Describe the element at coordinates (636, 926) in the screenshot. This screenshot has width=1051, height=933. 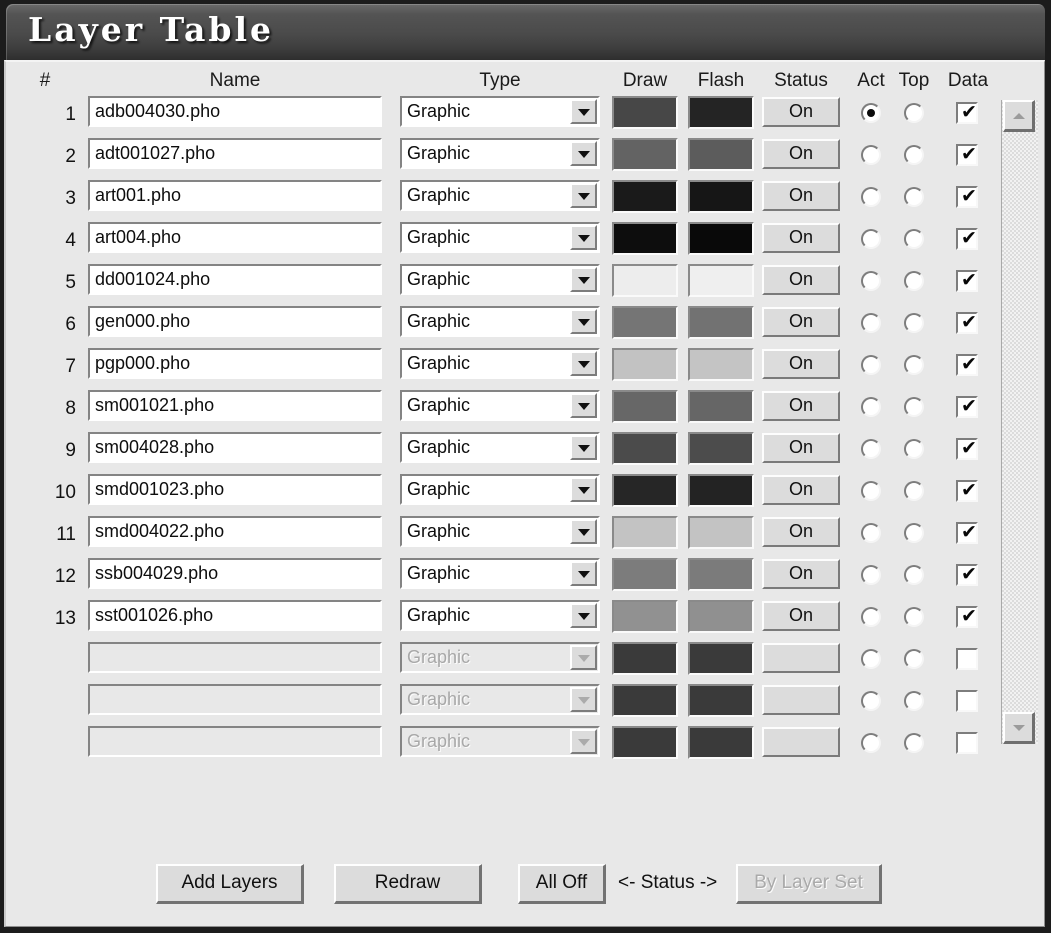
I see `cancel-button: Cancel` at that location.